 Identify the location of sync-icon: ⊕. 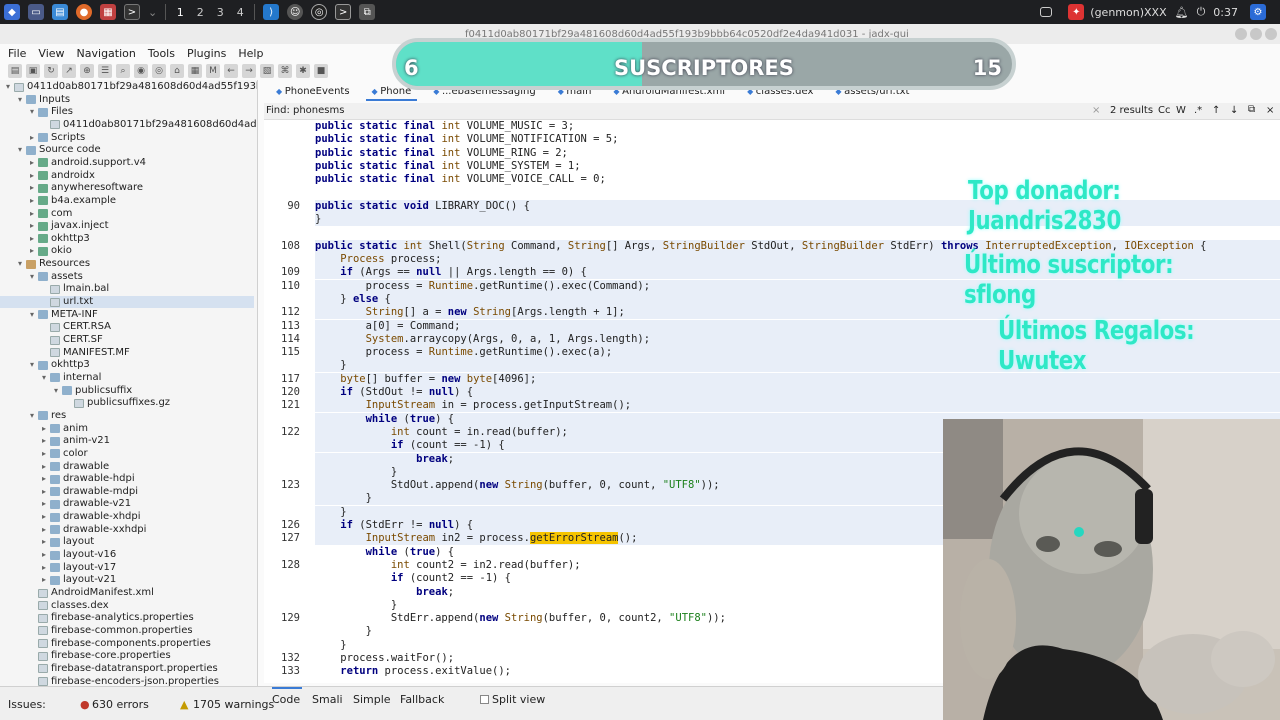
(87, 71).